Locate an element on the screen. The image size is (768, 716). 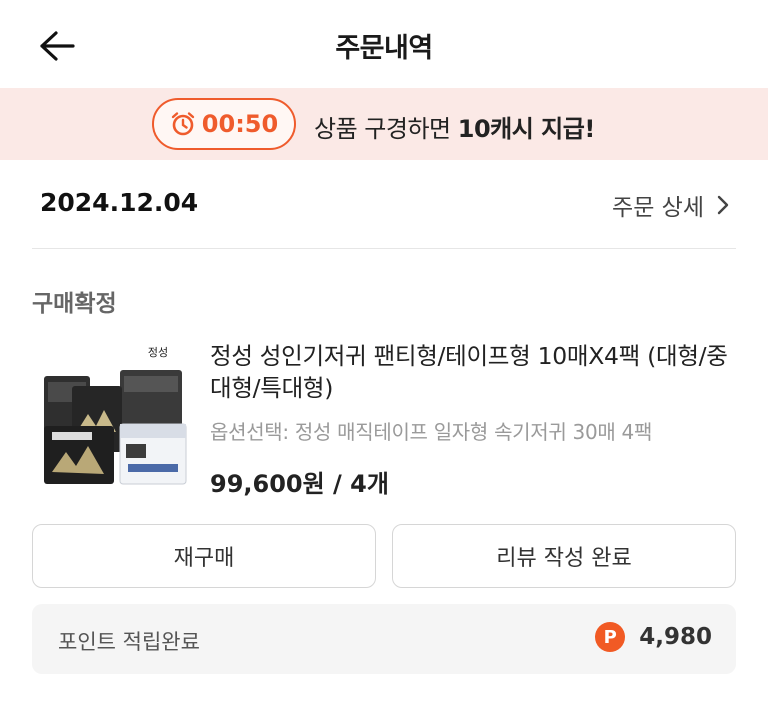
banner-message-reward: 10캐시 지급! is located at coordinates (526, 129).